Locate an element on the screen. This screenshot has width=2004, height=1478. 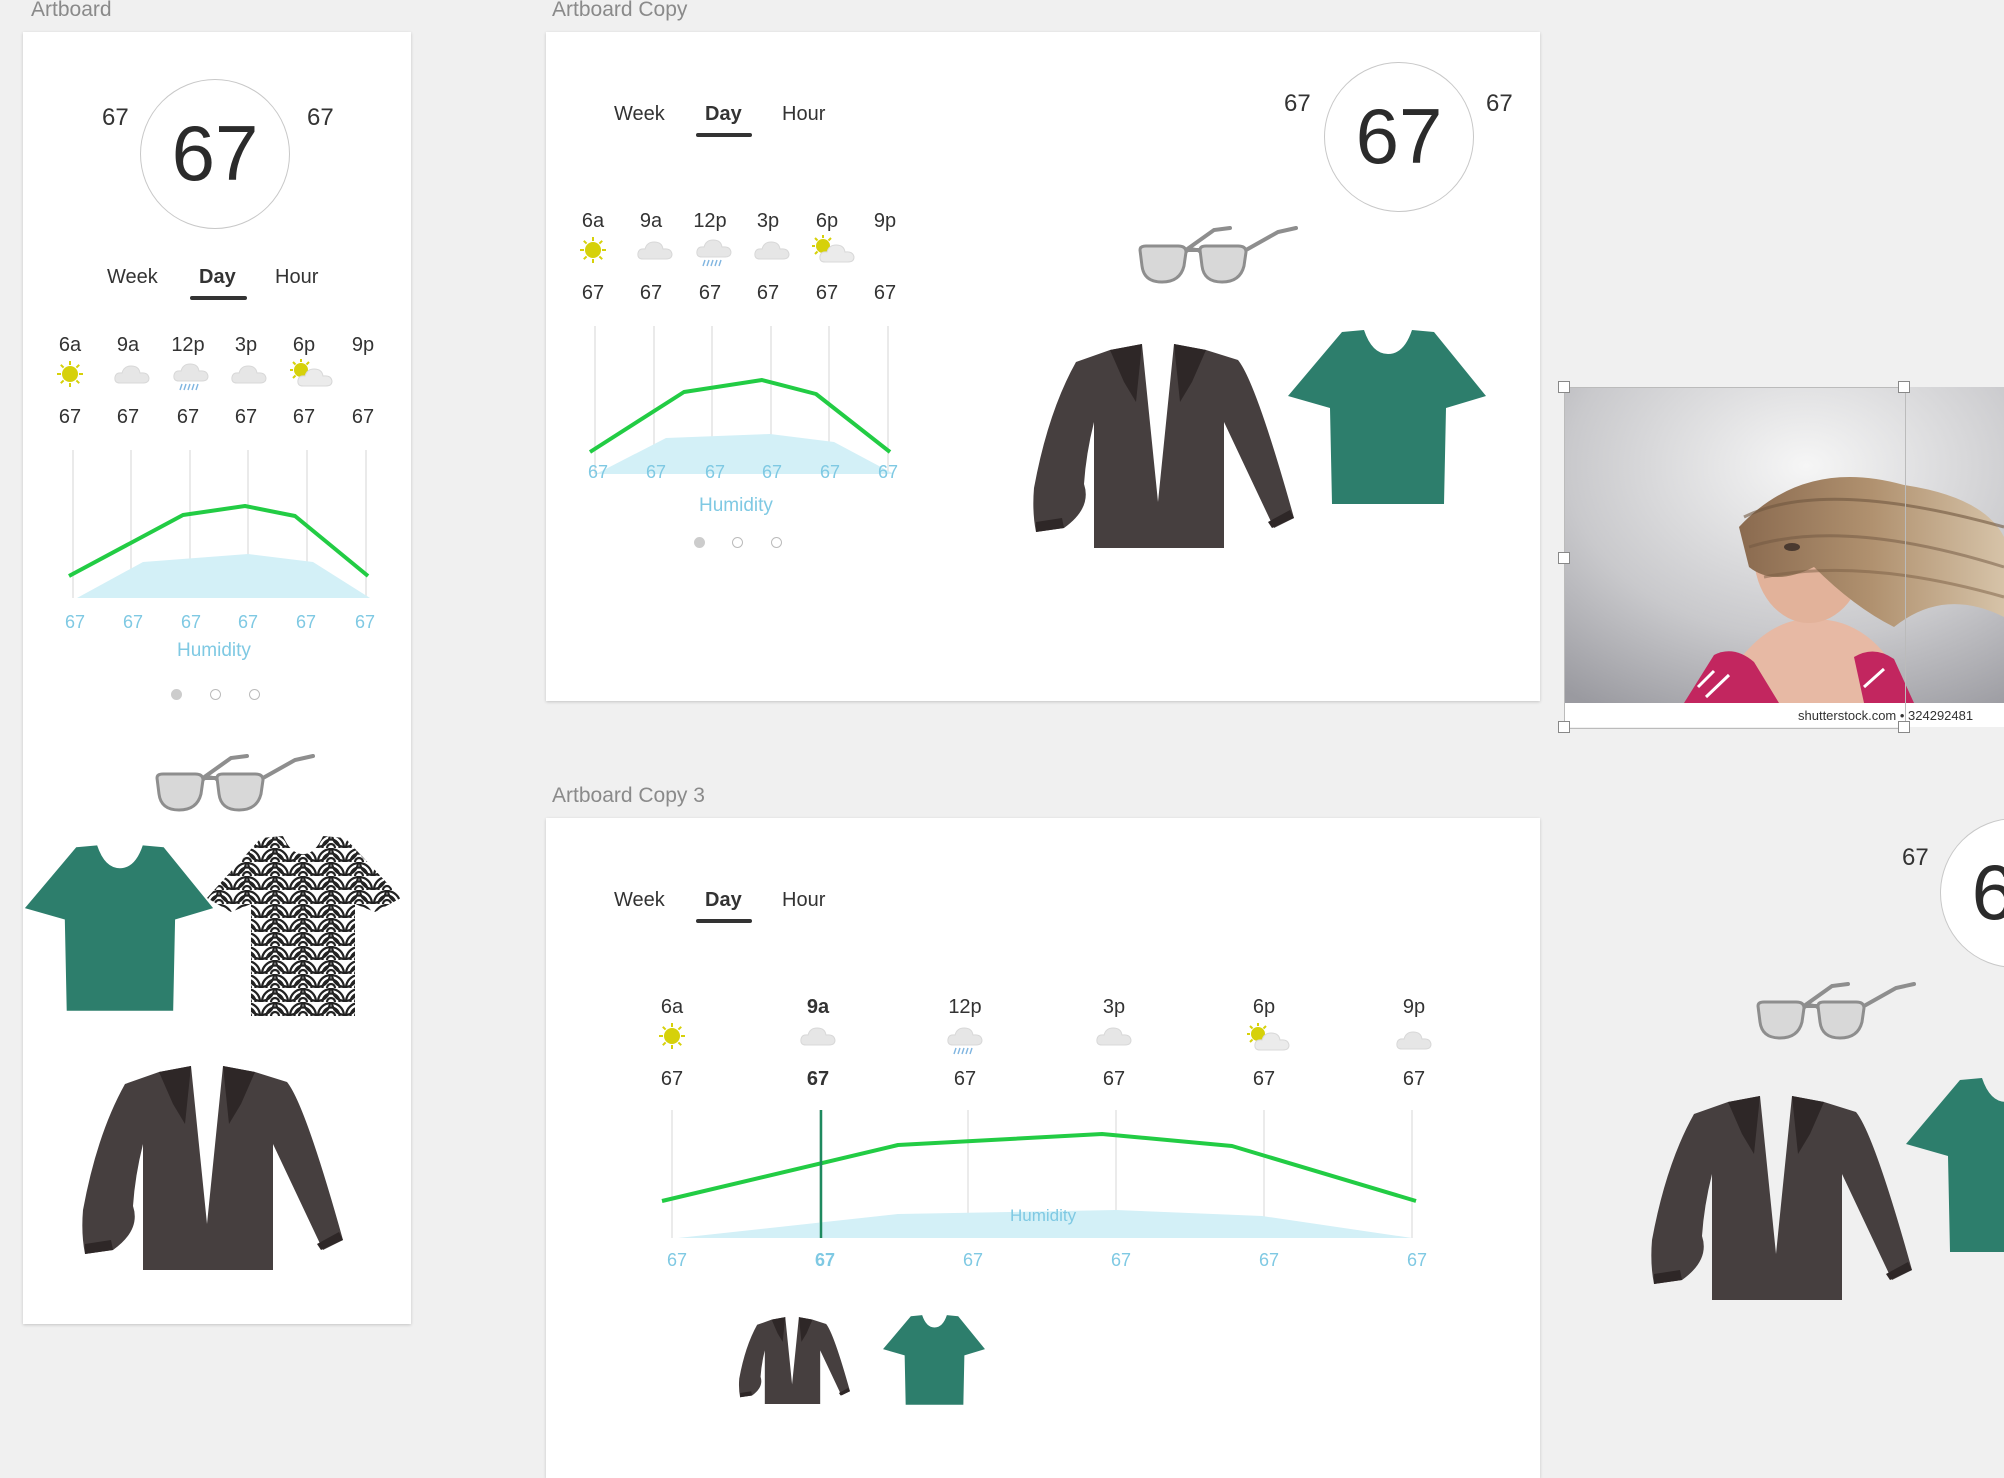
patterned-shirt-icon is located at coordinates (303, 926).